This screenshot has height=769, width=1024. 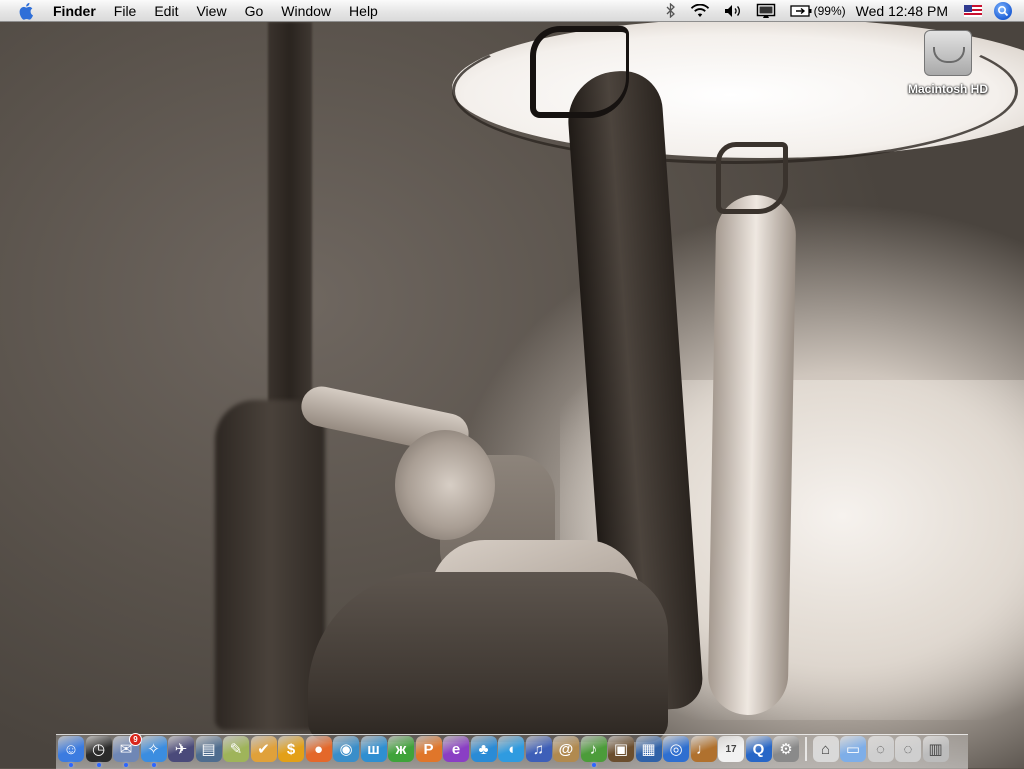 I want to click on dock-glyph: ▥, so click(x=935, y=749).